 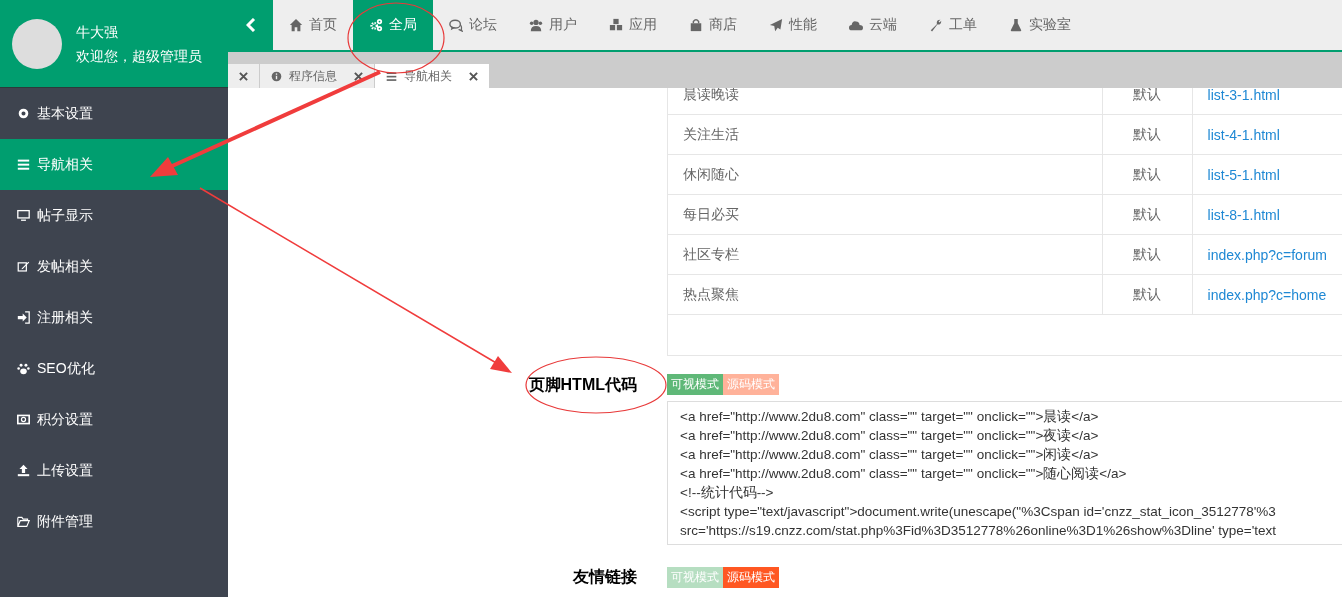 What do you see at coordinates (616, 25) in the screenshot?
I see `cubes-icon` at bounding box center [616, 25].